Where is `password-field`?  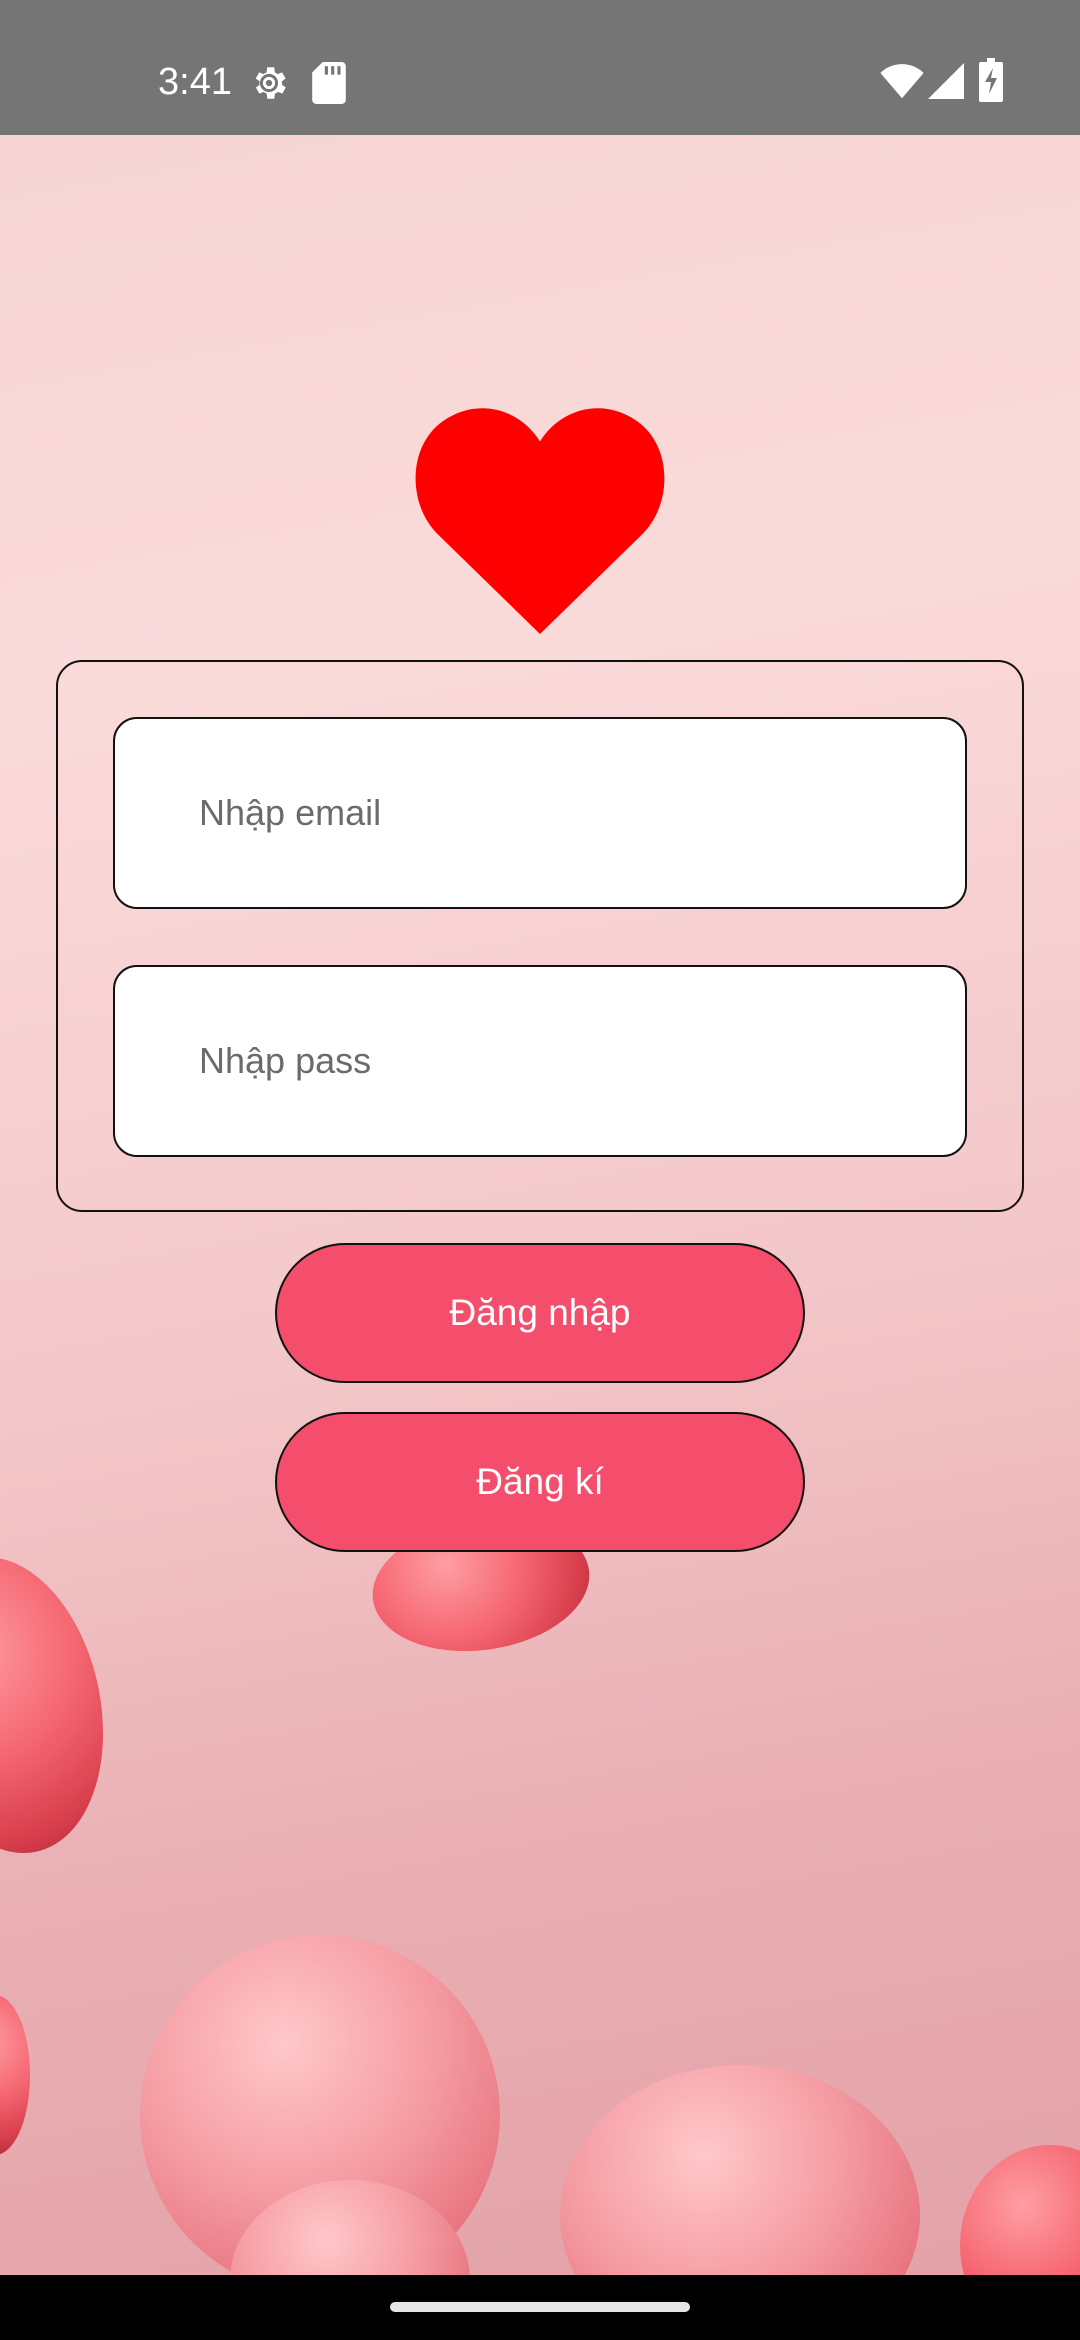
password-field is located at coordinates (540, 1061).